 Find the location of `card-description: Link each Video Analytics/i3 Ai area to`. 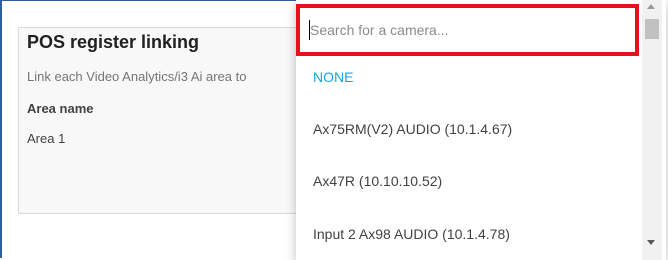

card-description: Link each Video Analytics/i3 Ai area to is located at coordinates (137, 76).